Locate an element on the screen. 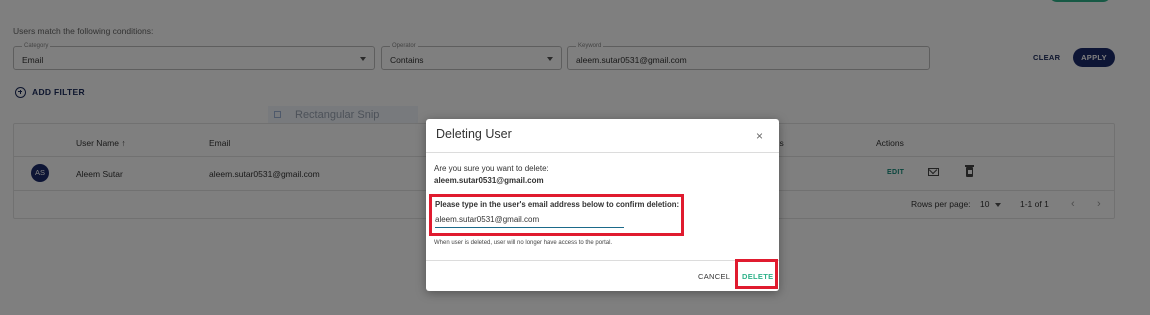  close-icon: × is located at coordinates (759, 136).